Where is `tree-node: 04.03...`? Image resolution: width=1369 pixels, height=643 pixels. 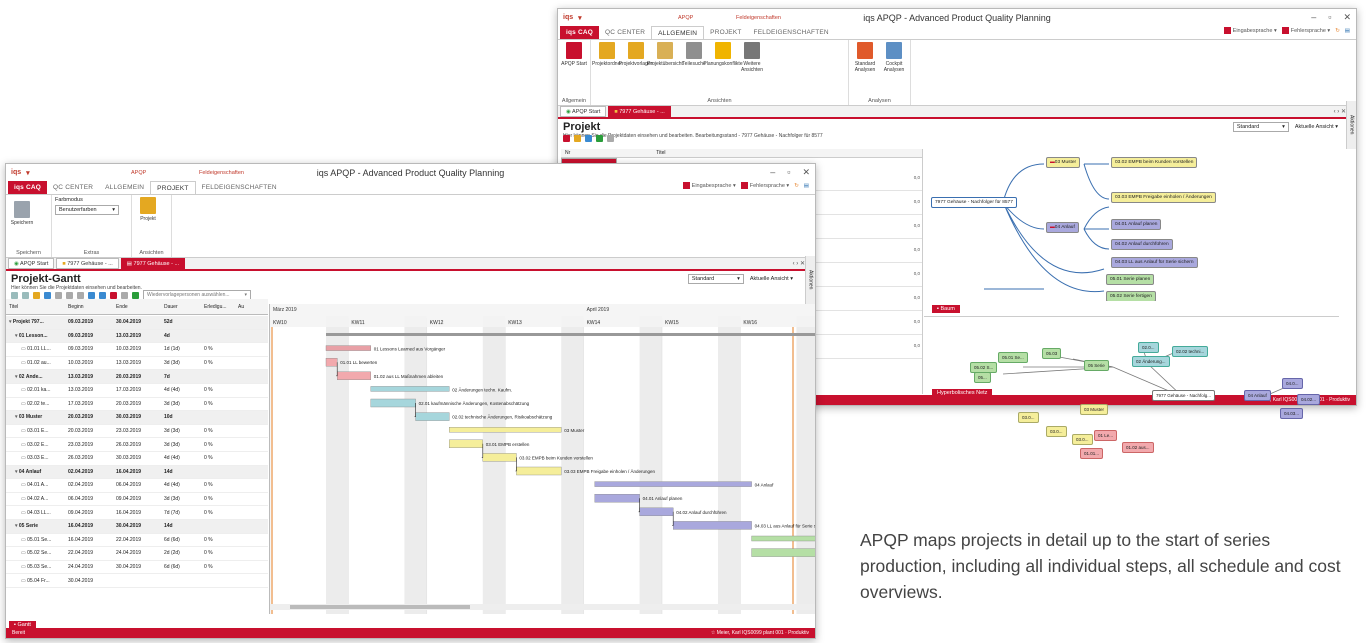 tree-node: 04.03... is located at coordinates (1292, 413).